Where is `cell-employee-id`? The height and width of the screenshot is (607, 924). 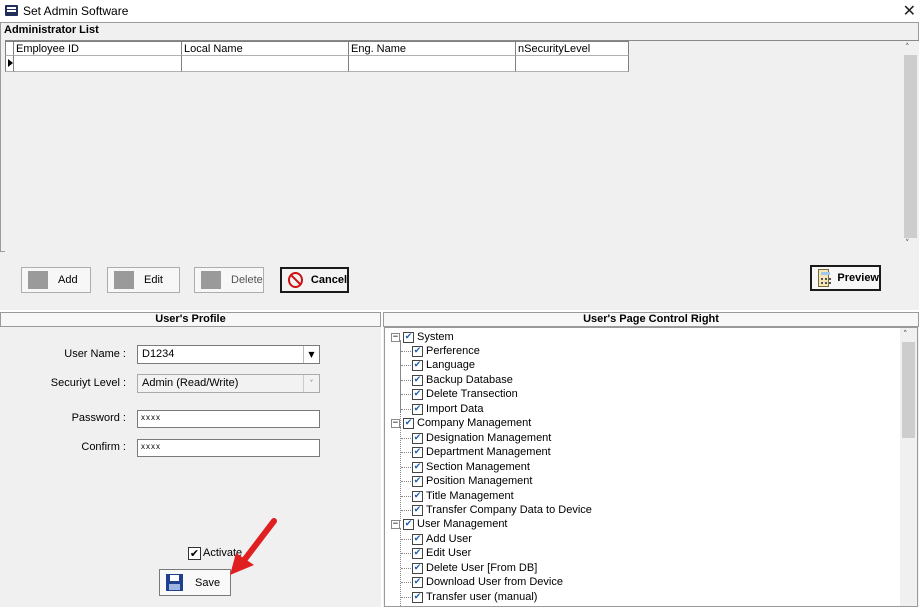 cell-employee-id is located at coordinates (98, 64).